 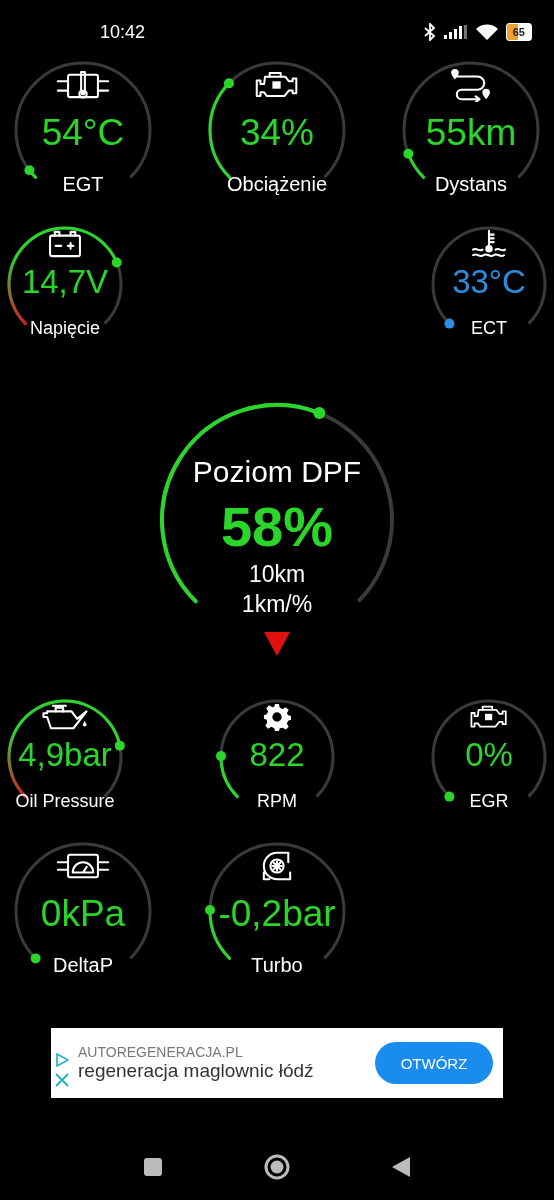 What do you see at coordinates (277, 644) in the screenshot?
I see `down-triangle-icon` at bounding box center [277, 644].